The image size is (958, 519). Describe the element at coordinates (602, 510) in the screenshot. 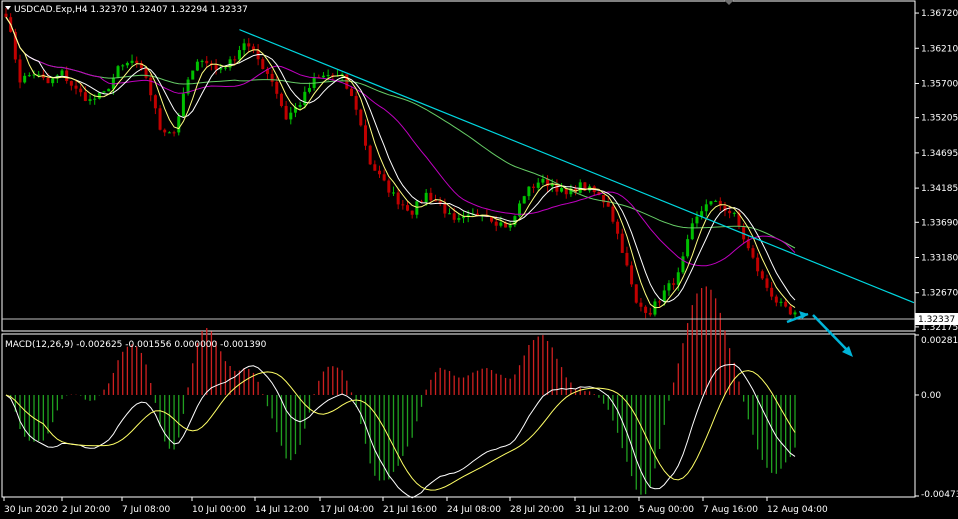

I see `time-tick-label: 31 Jul 12:00` at that location.